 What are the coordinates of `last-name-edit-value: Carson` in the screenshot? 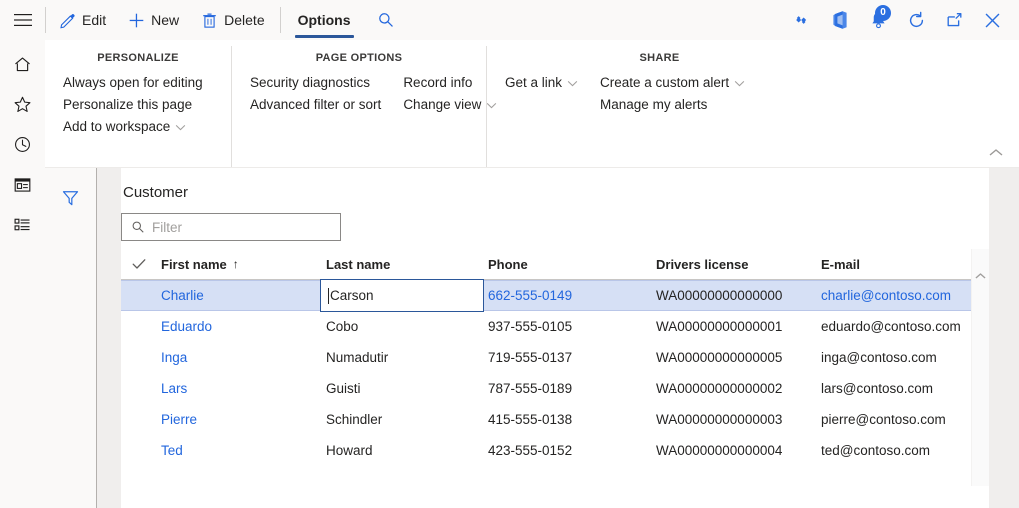 It's located at (352, 295).